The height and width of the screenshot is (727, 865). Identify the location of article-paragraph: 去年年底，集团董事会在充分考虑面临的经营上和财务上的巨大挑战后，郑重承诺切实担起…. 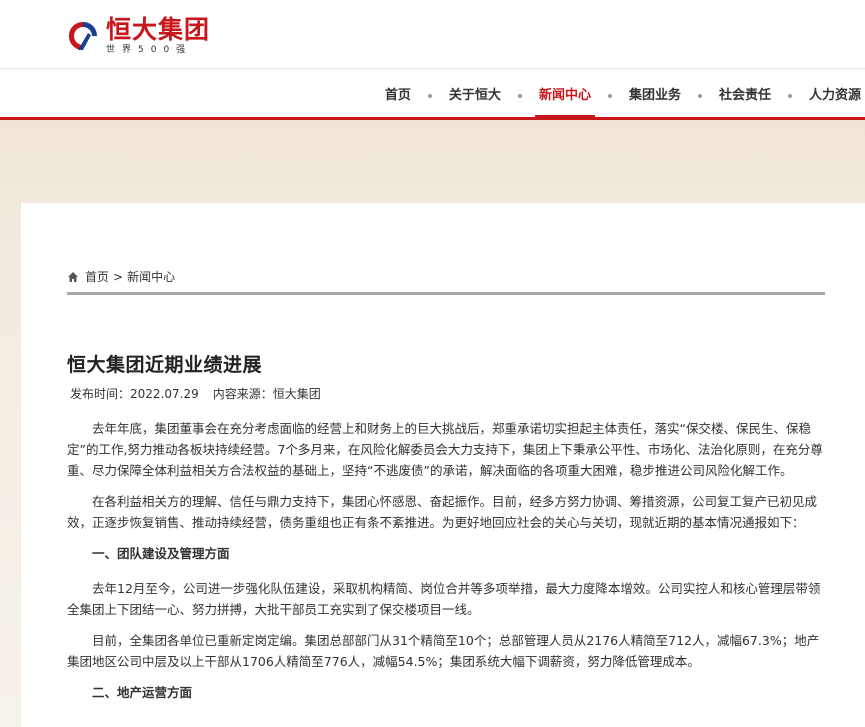
(445, 449).